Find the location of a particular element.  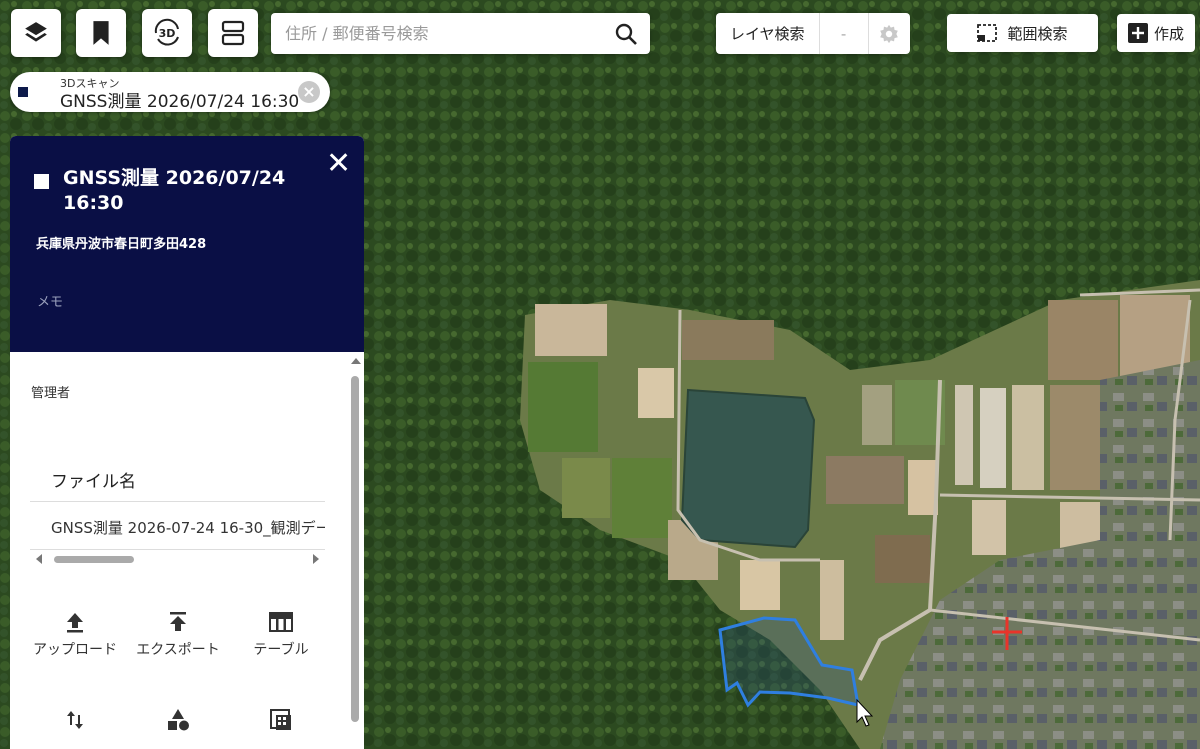

table-row: GNSS測量 2026-07-24 16-30_観測データ is located at coordinates (177, 526).